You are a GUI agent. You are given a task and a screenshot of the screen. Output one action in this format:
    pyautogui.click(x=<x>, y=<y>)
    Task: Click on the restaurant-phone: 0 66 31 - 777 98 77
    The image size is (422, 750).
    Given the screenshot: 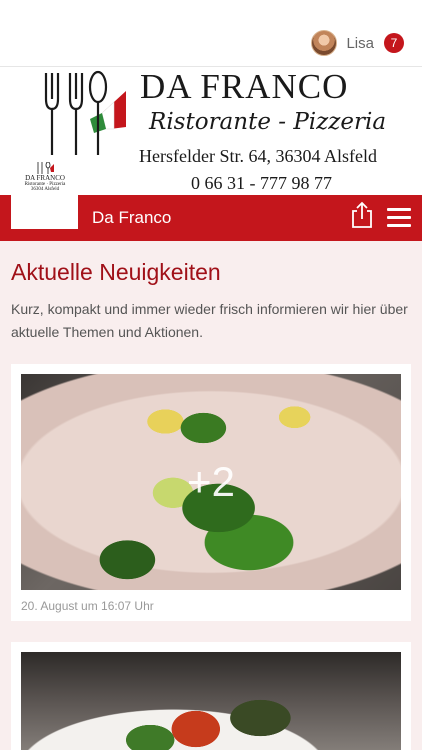 What is the action you would take?
    pyautogui.click(x=261, y=183)
    